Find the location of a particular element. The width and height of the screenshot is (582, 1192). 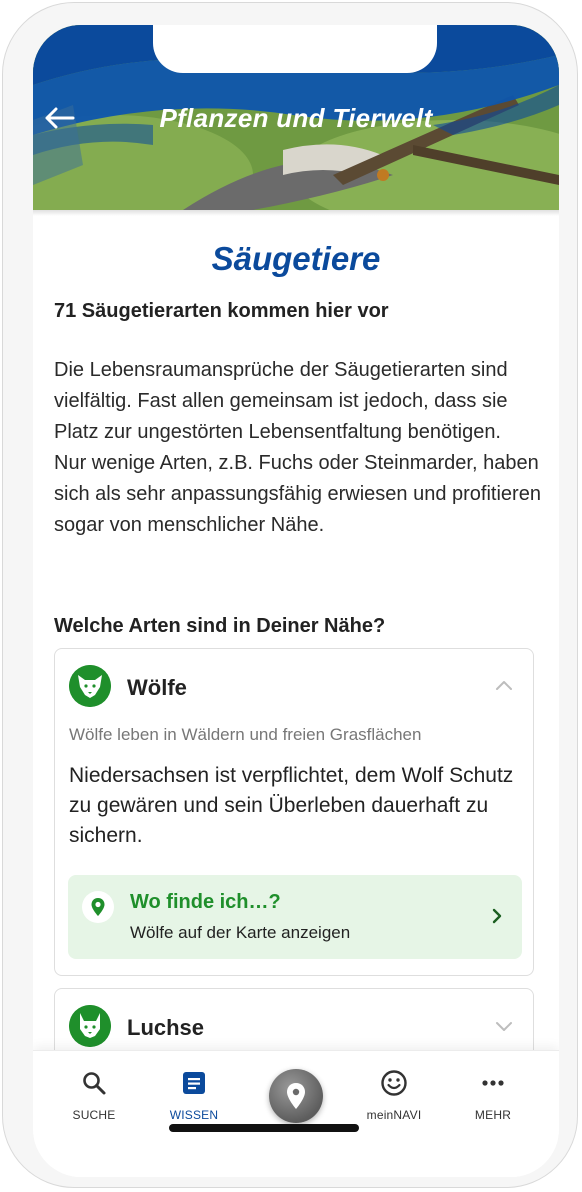

nav-item-wissen: WISSEN is located at coordinates (194, 1099).